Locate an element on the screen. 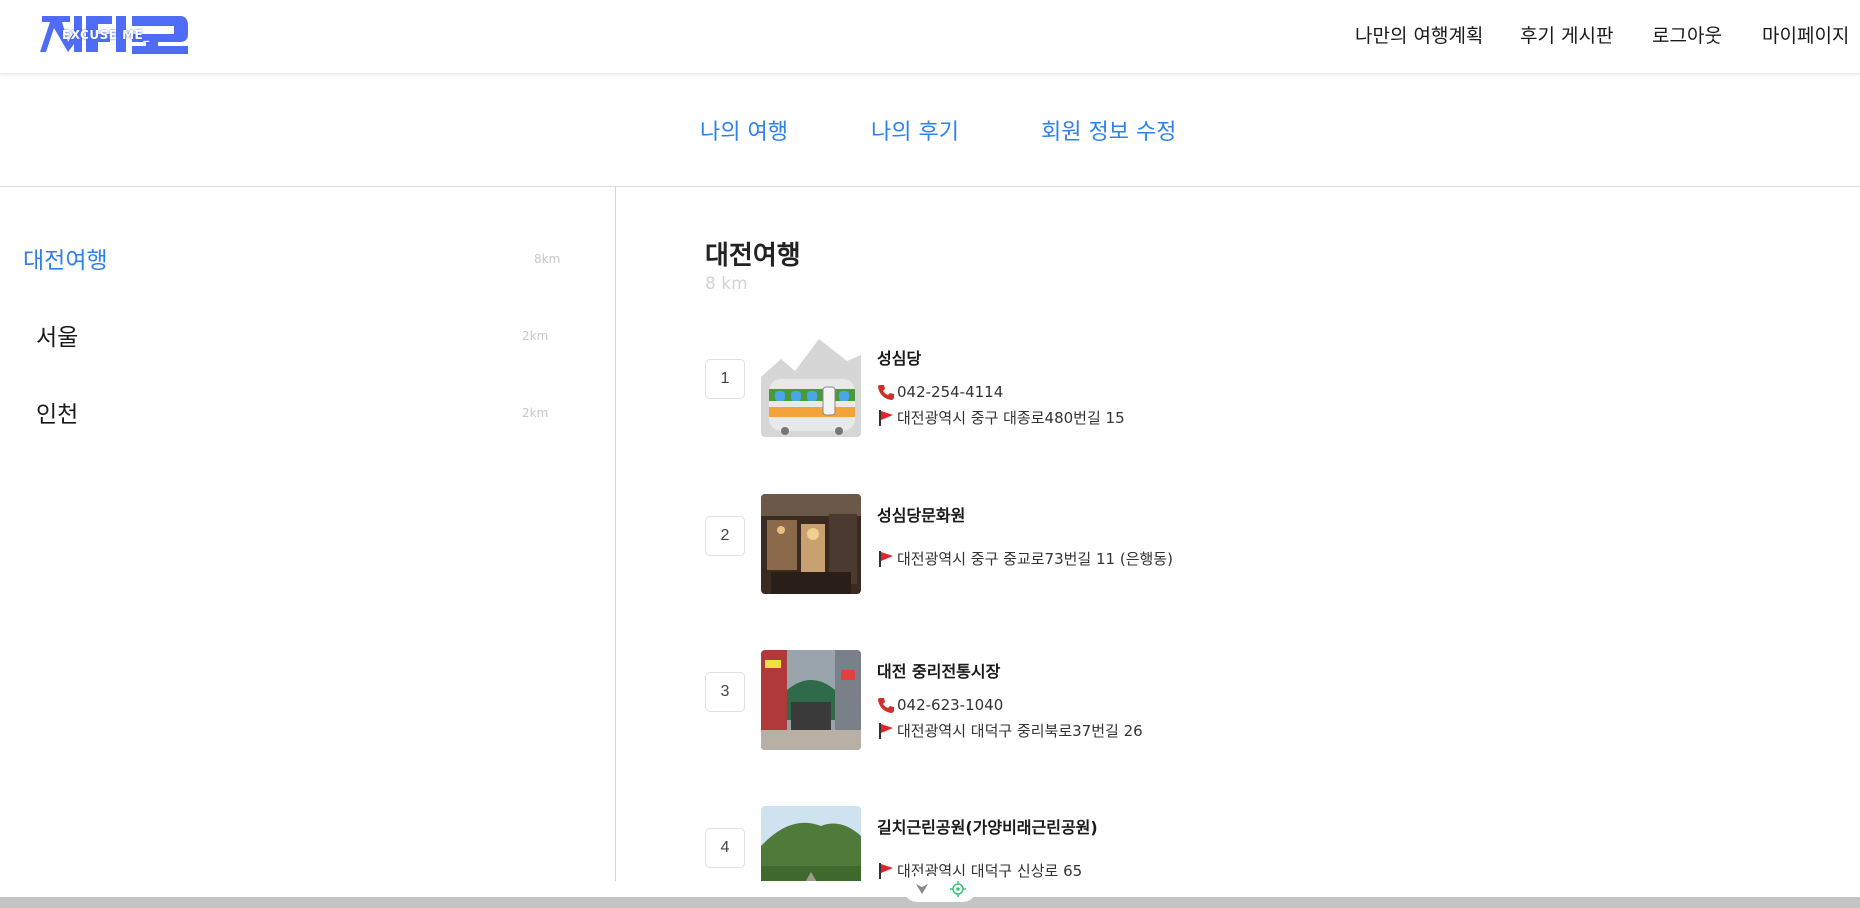  place-item: 4 길치근린공원(가양비래근린공원) 대전광역시 대덕구 신상로 65 is located at coordinates (1255, 843).